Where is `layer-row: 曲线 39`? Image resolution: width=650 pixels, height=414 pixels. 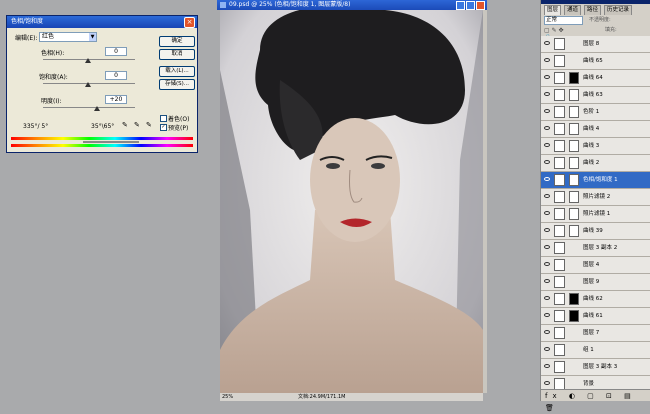
layer-row: 曲线 39 is located at coordinates (595, 231).